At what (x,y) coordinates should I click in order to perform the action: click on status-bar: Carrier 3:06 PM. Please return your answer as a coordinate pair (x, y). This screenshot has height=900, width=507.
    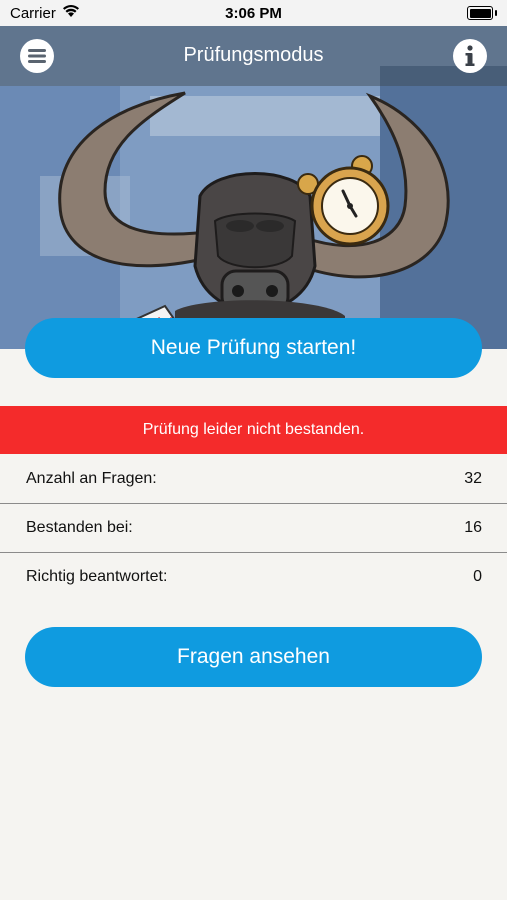
    Looking at the image, I should click on (253, 13).